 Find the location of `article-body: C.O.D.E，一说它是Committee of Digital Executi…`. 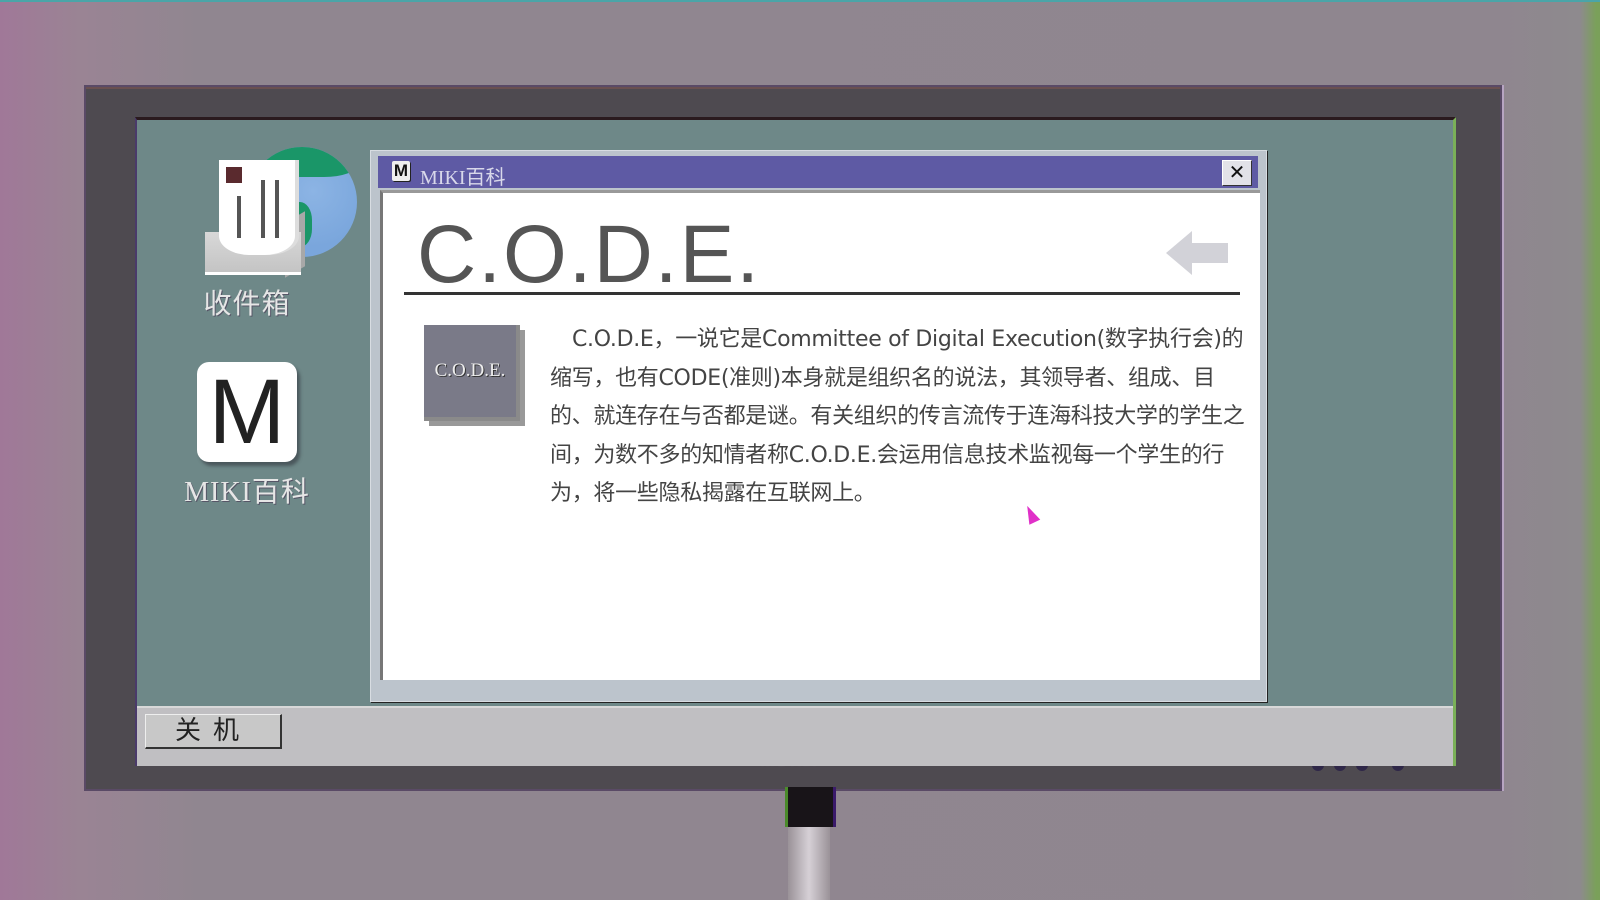

article-body: C.O.D.E，一说它是Committee of Digital Executi… is located at coordinates (897, 416).